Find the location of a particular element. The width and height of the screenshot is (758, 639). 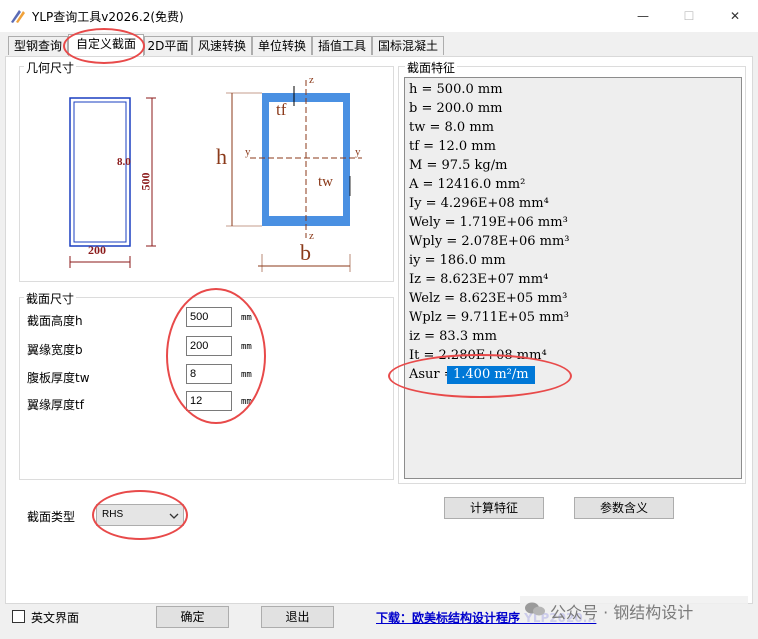

geometry-group-label: 几何尺寸 is located at coordinates (50, 67).